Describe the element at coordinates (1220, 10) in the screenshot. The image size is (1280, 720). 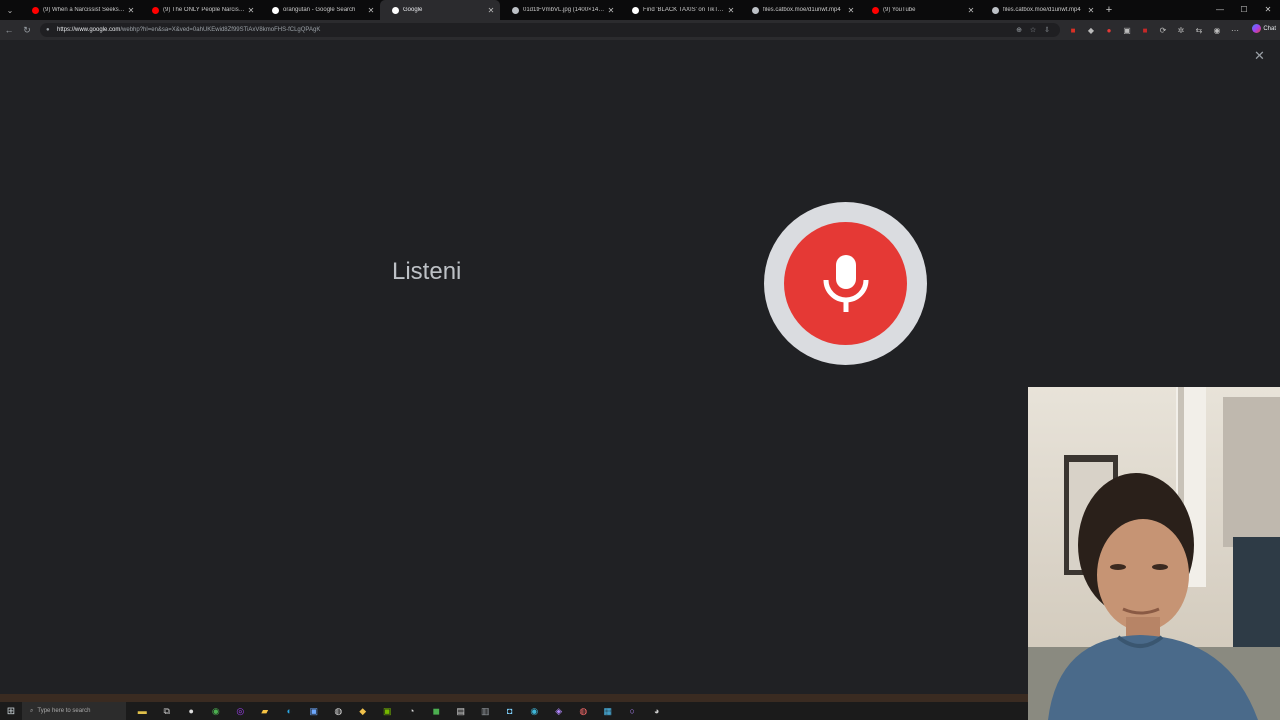
I see `minimize-icon: —` at that location.